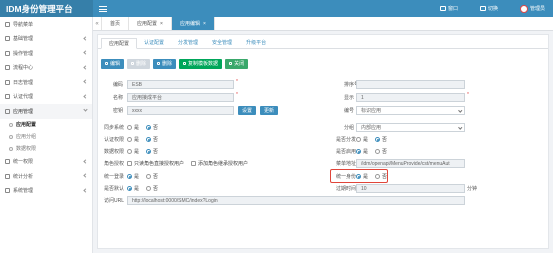  What do you see at coordinates (133, 127) in the screenshot?
I see `sync-yes-radio: 是` at bounding box center [133, 127].